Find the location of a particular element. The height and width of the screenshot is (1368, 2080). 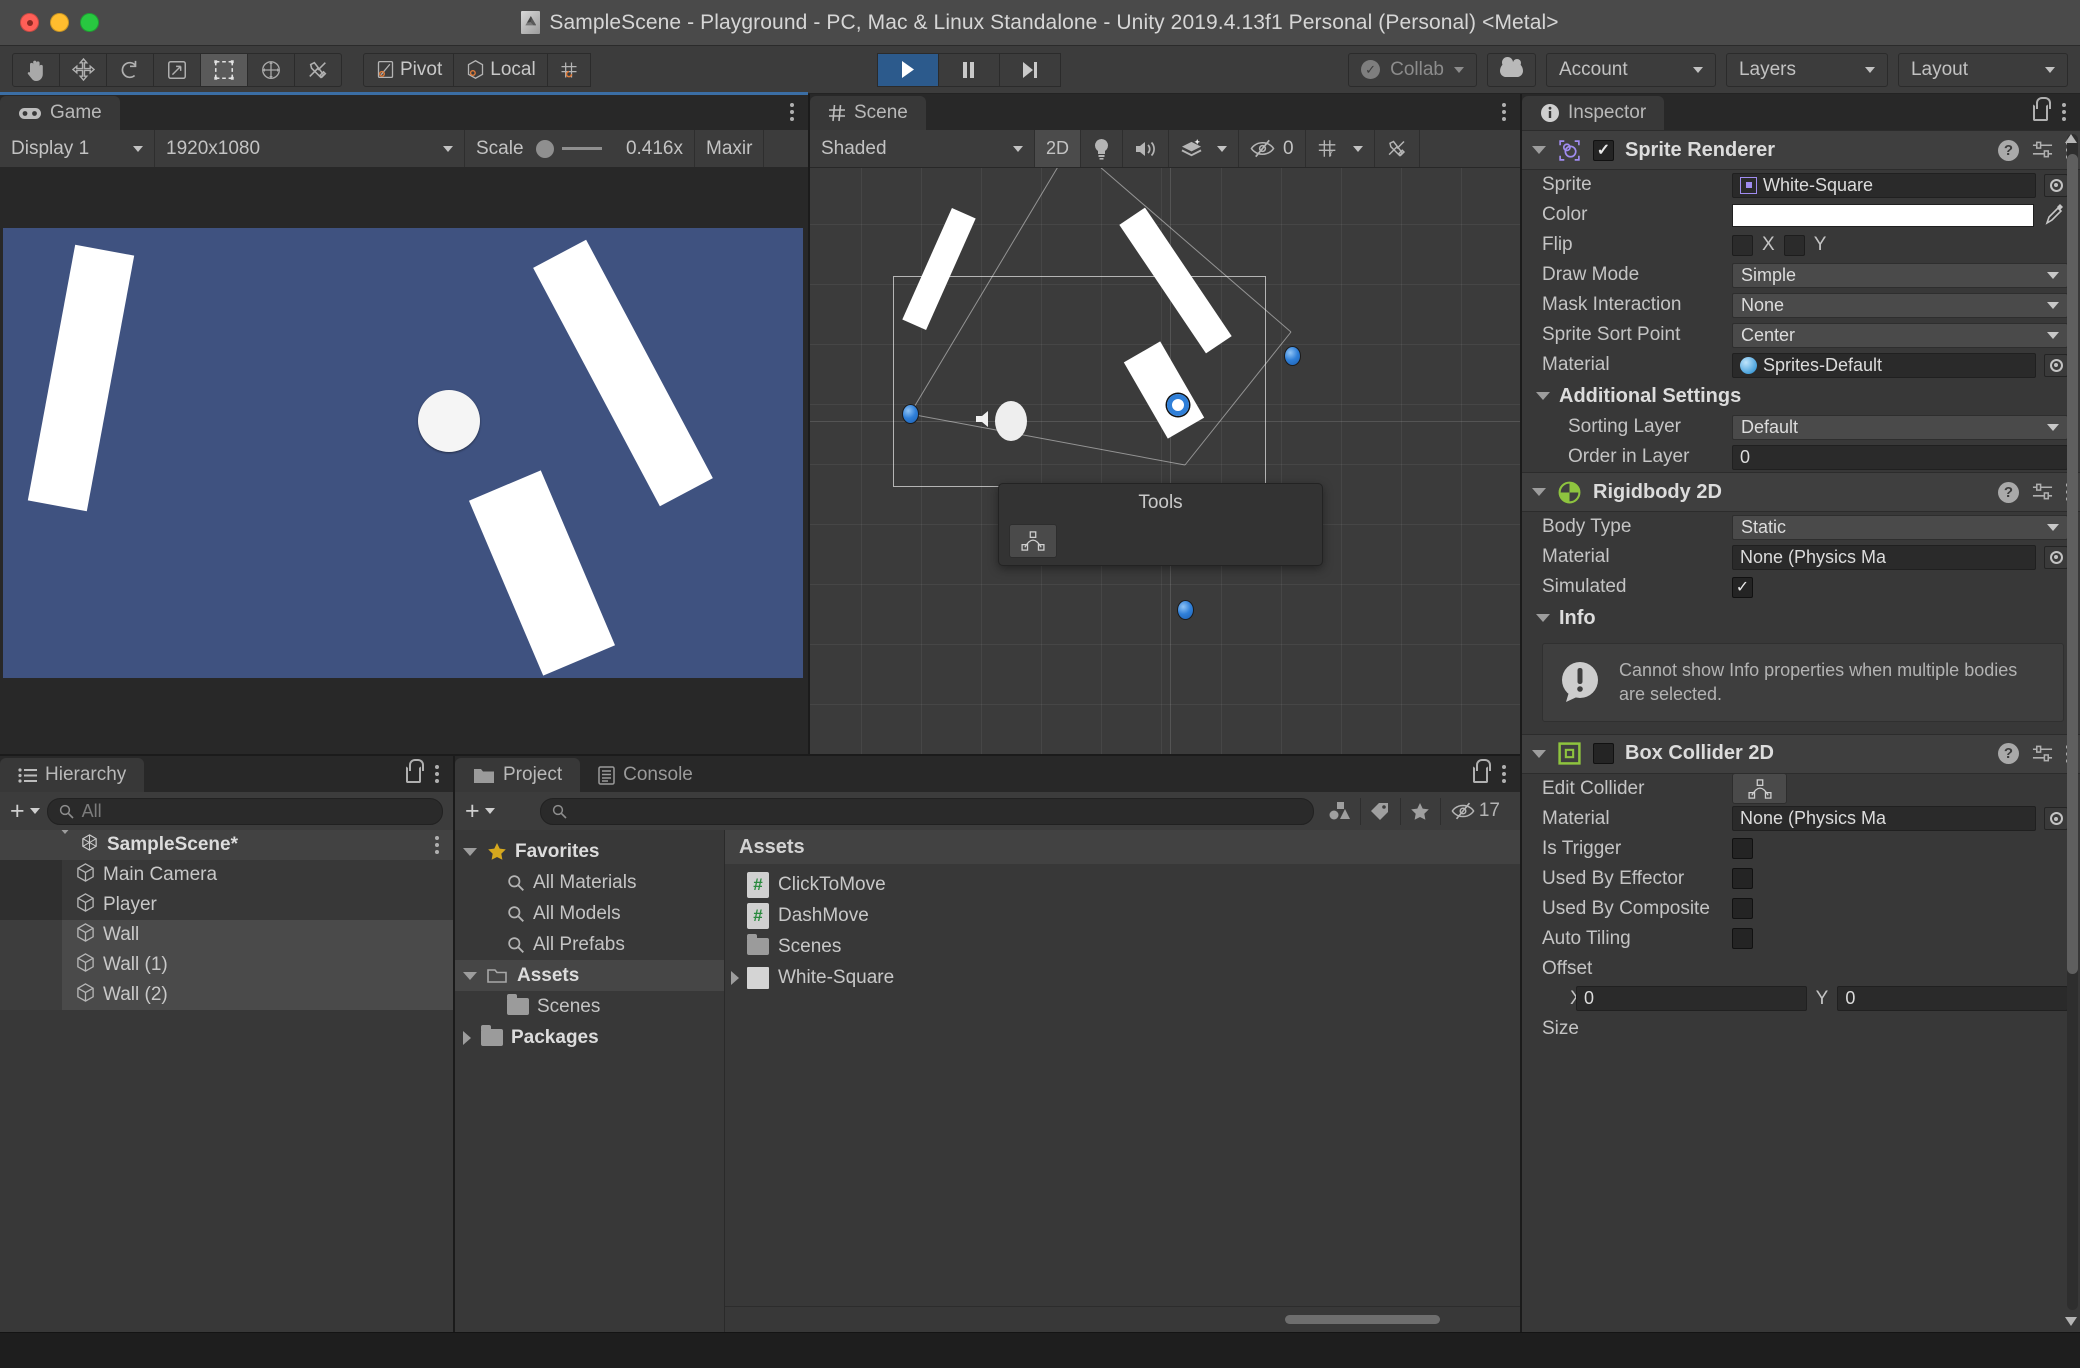

custom-editor-tool-button is located at coordinates (318, 69).